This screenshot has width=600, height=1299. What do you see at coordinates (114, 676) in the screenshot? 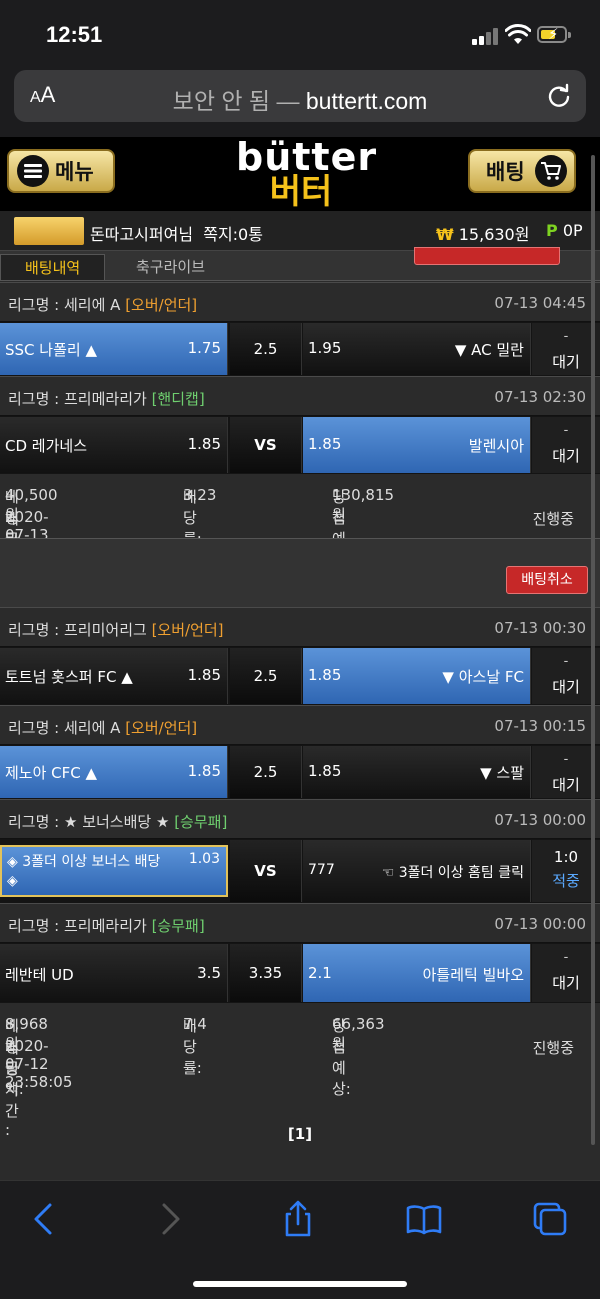
I see `home-pick: 토트넘 홋스퍼 FC ▲ 1.85` at bounding box center [114, 676].